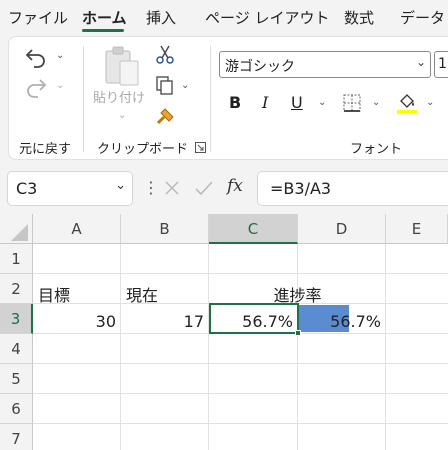 Image resolution: width=448 pixels, height=450 pixels. I want to click on clipboard-group-label: クリップボード, so click(143, 149).